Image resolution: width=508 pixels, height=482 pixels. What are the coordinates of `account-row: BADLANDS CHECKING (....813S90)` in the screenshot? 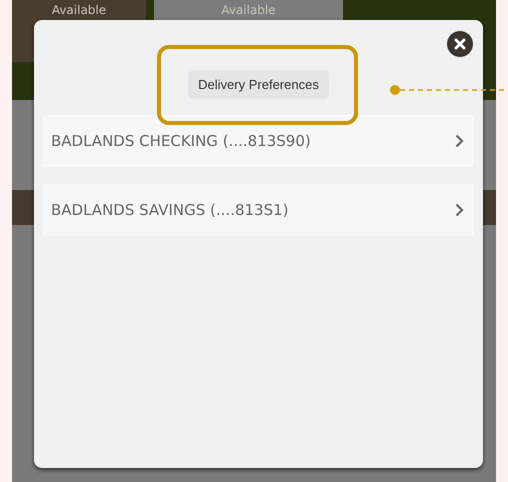 It's located at (258, 141).